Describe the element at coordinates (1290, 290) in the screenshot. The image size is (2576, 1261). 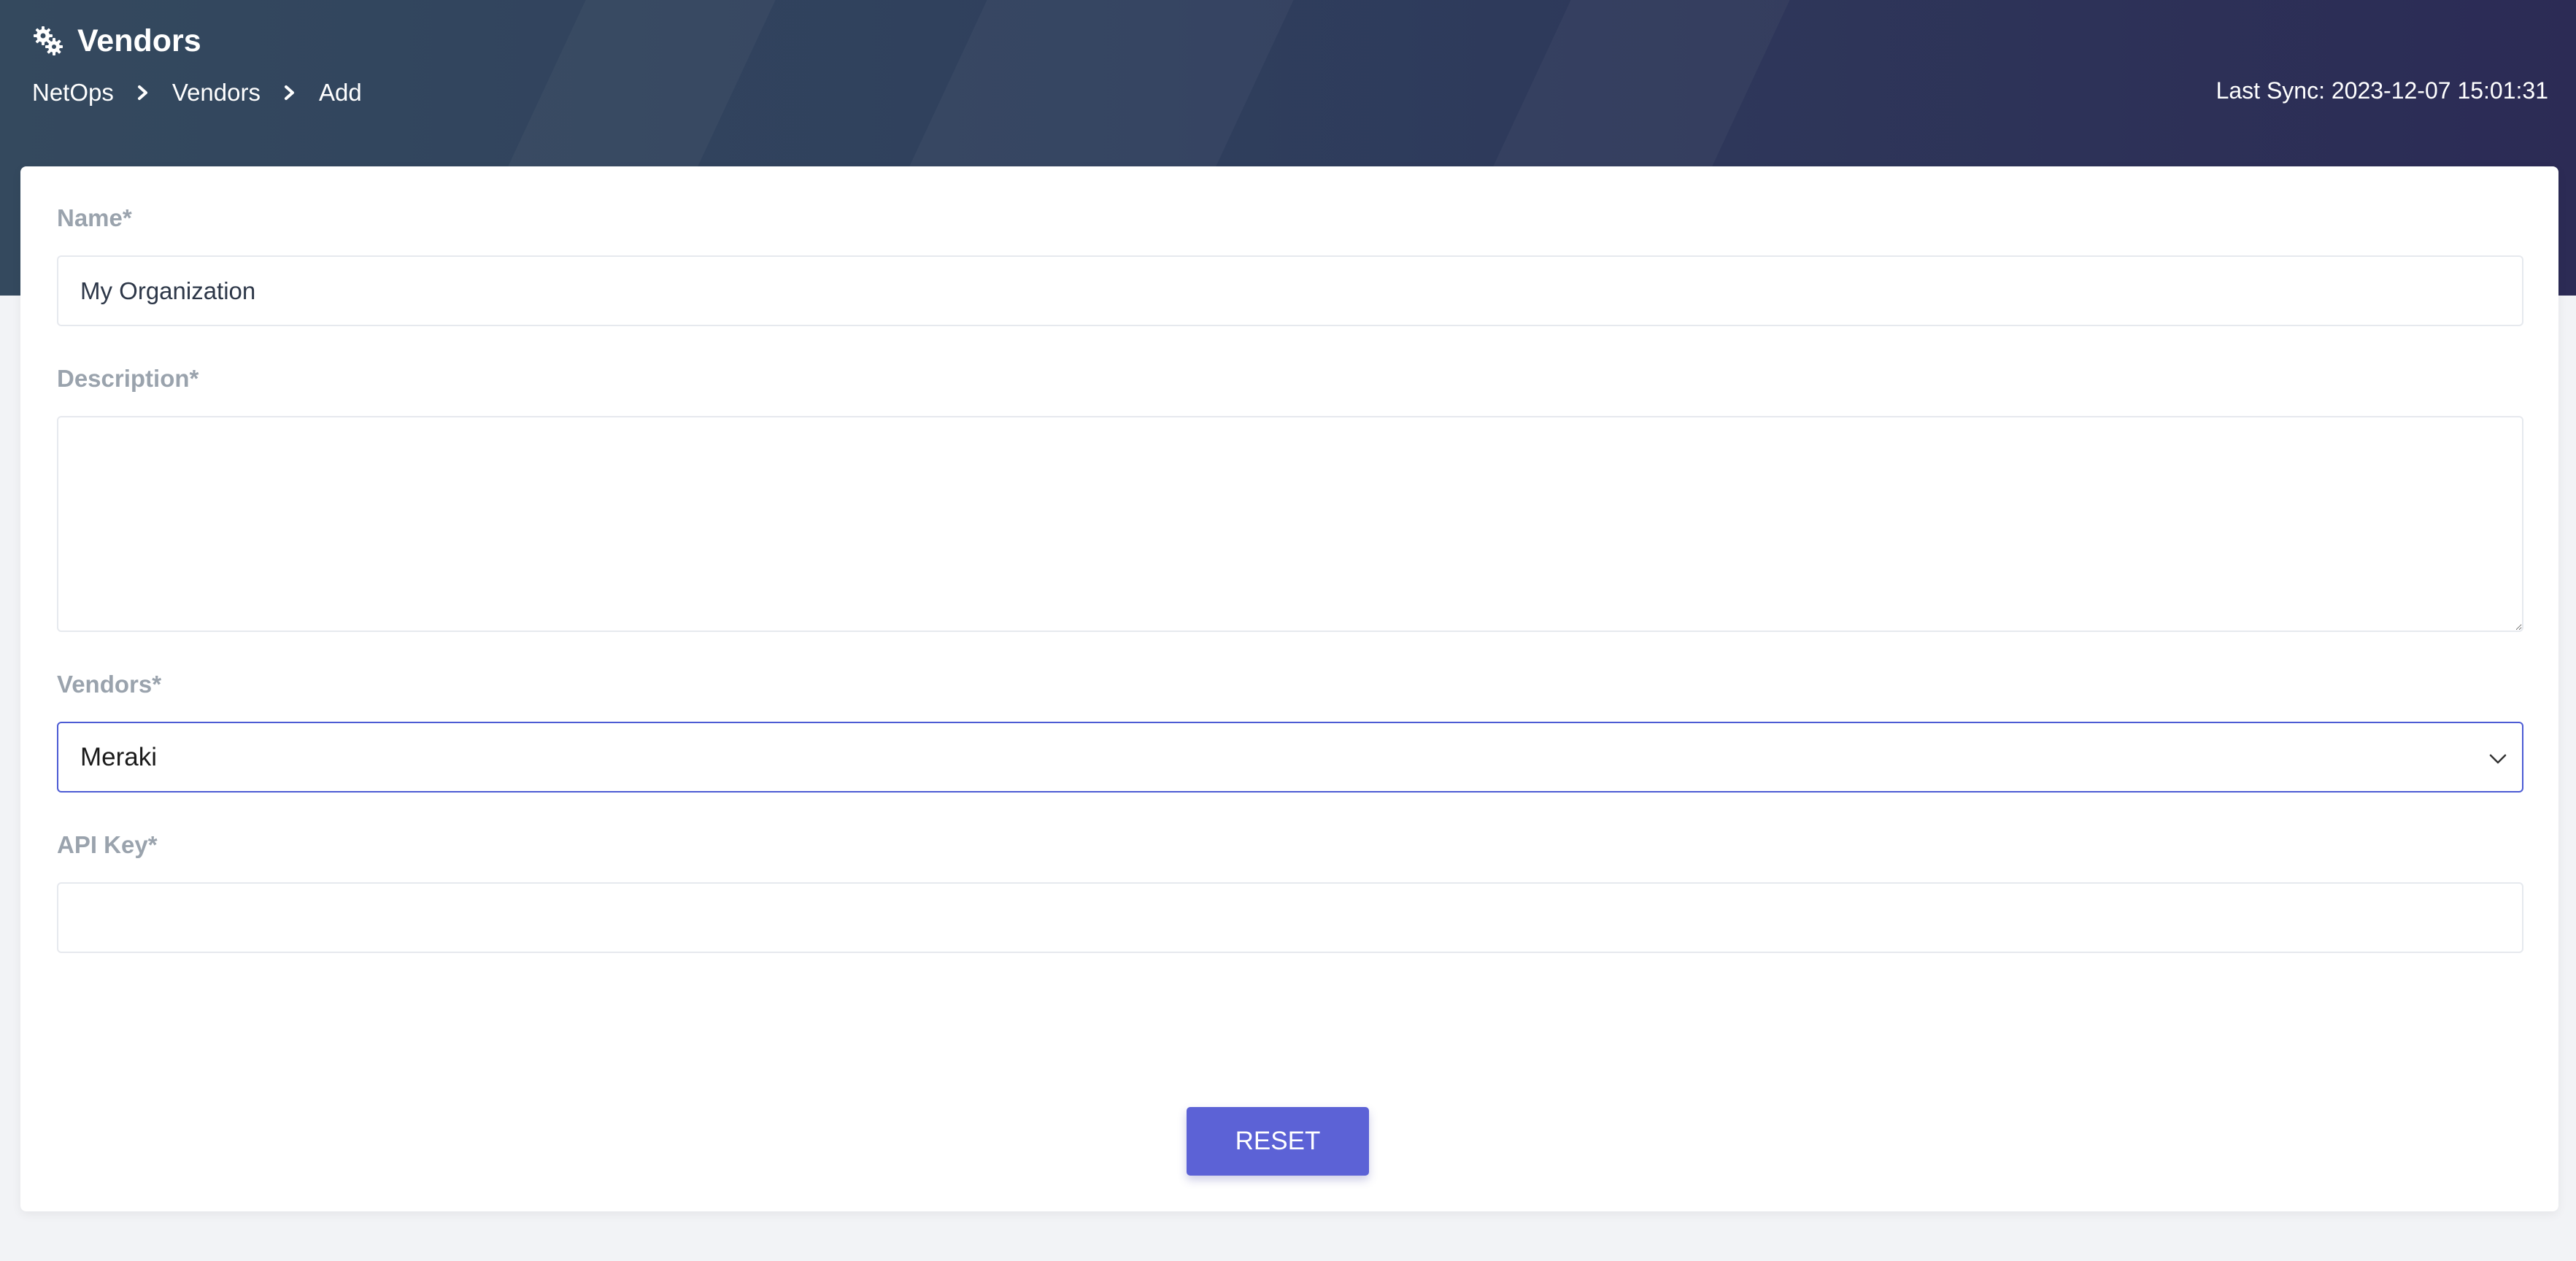
I see `name-input` at that location.